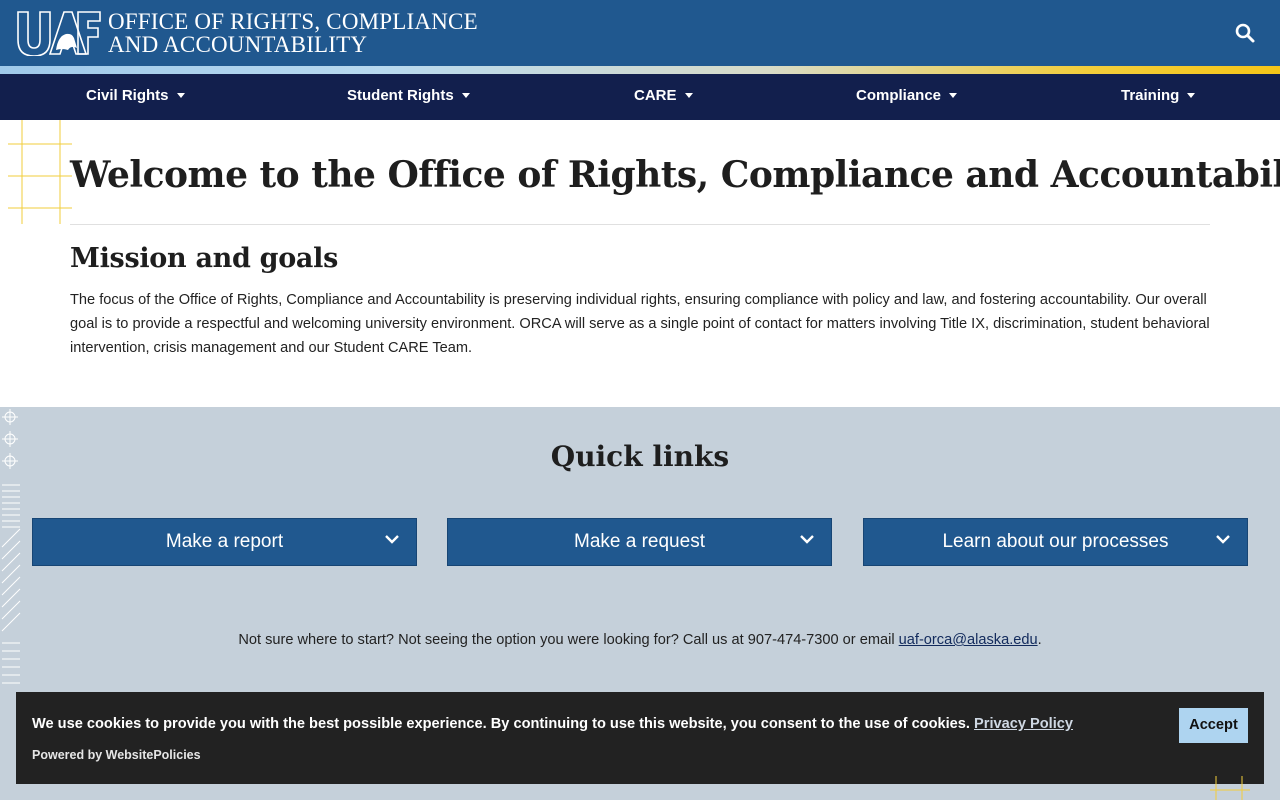 The width and height of the screenshot is (1280, 800). Describe the element at coordinates (293, 21) in the screenshot. I see `site-title-line1: OFFICE OF RIGHTS, COMPLIANCE` at that location.